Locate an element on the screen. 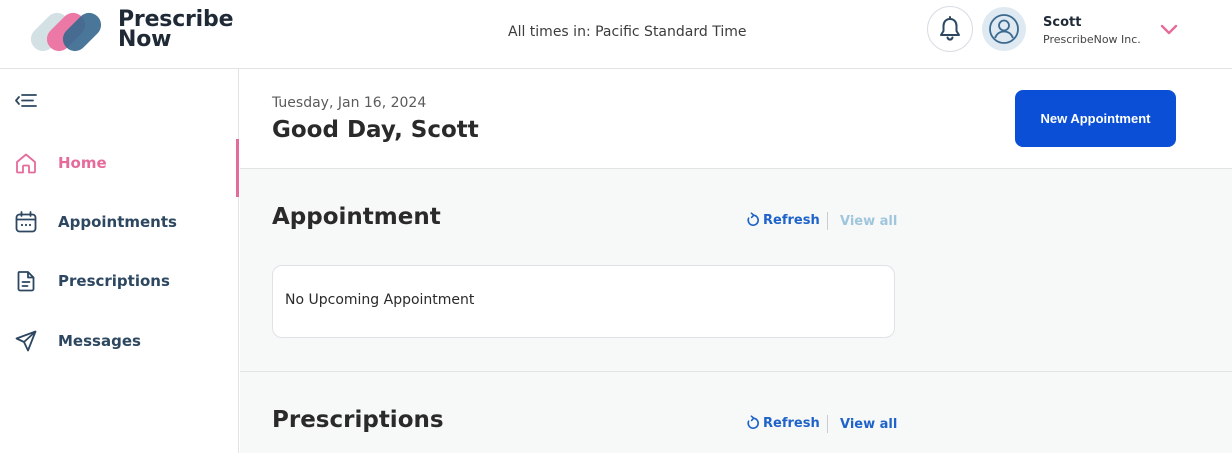  sidebar-item-label: Prescriptions is located at coordinates (114, 281).